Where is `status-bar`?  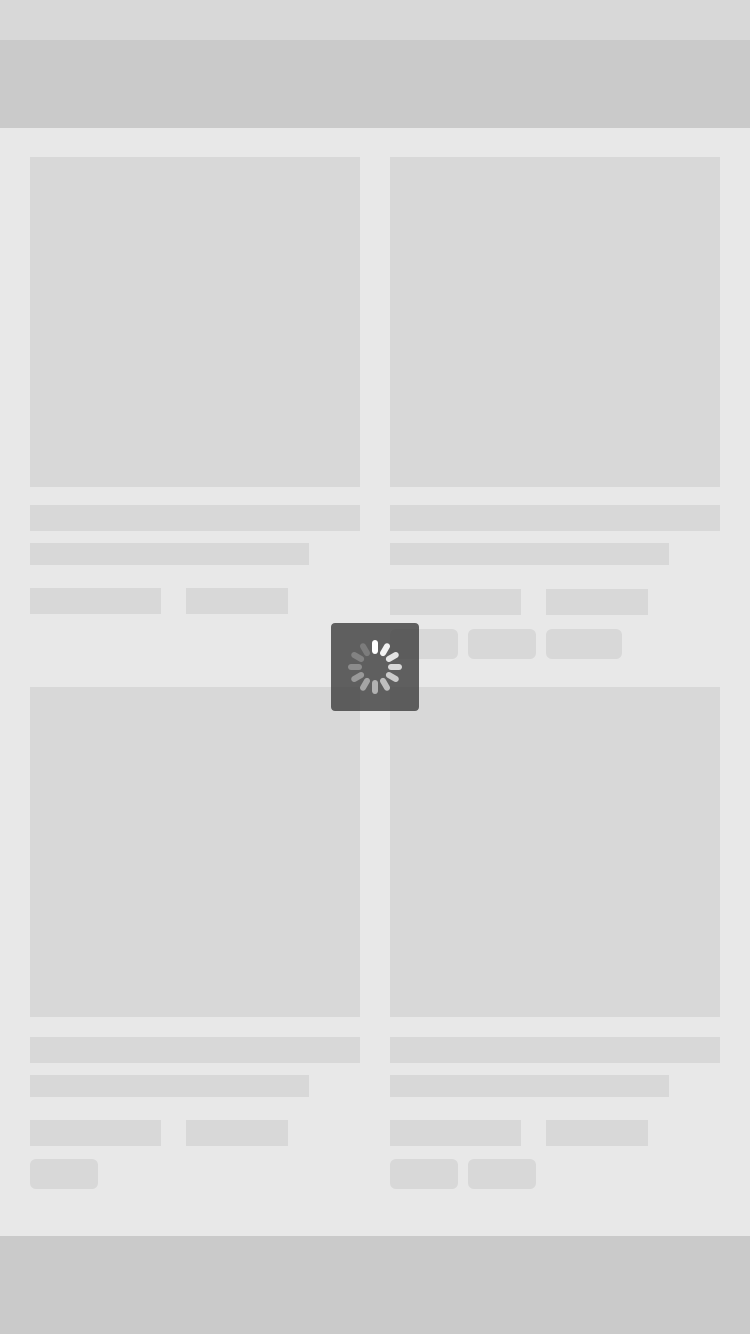 status-bar is located at coordinates (375, 20).